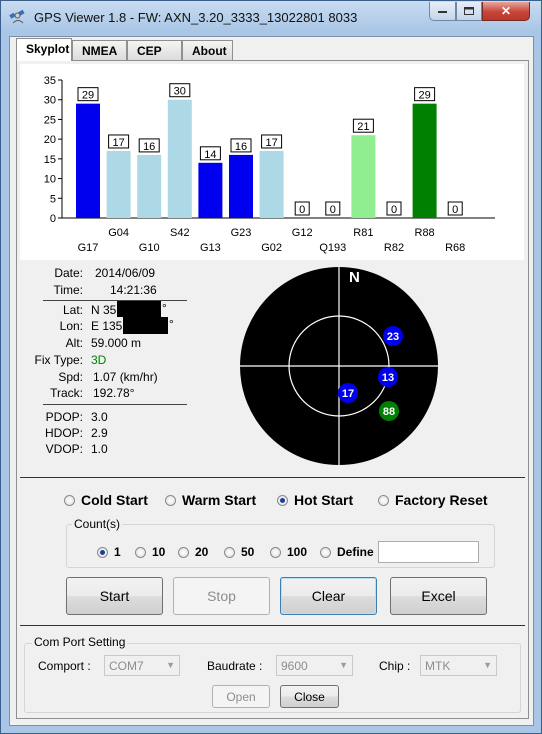 Image resolution: width=542 pixels, height=734 pixels. Describe the element at coordinates (424, 160) in the screenshot. I see `snr-bar-r88` at that location.